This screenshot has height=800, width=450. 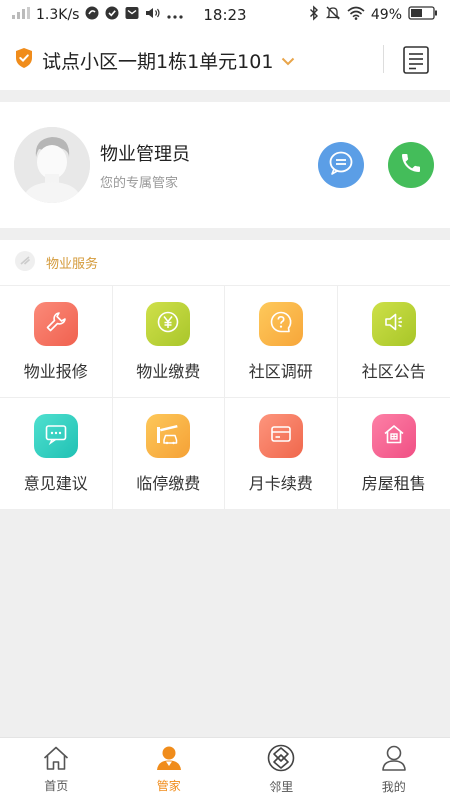 I want to click on avatar, so click(x=52, y=165).